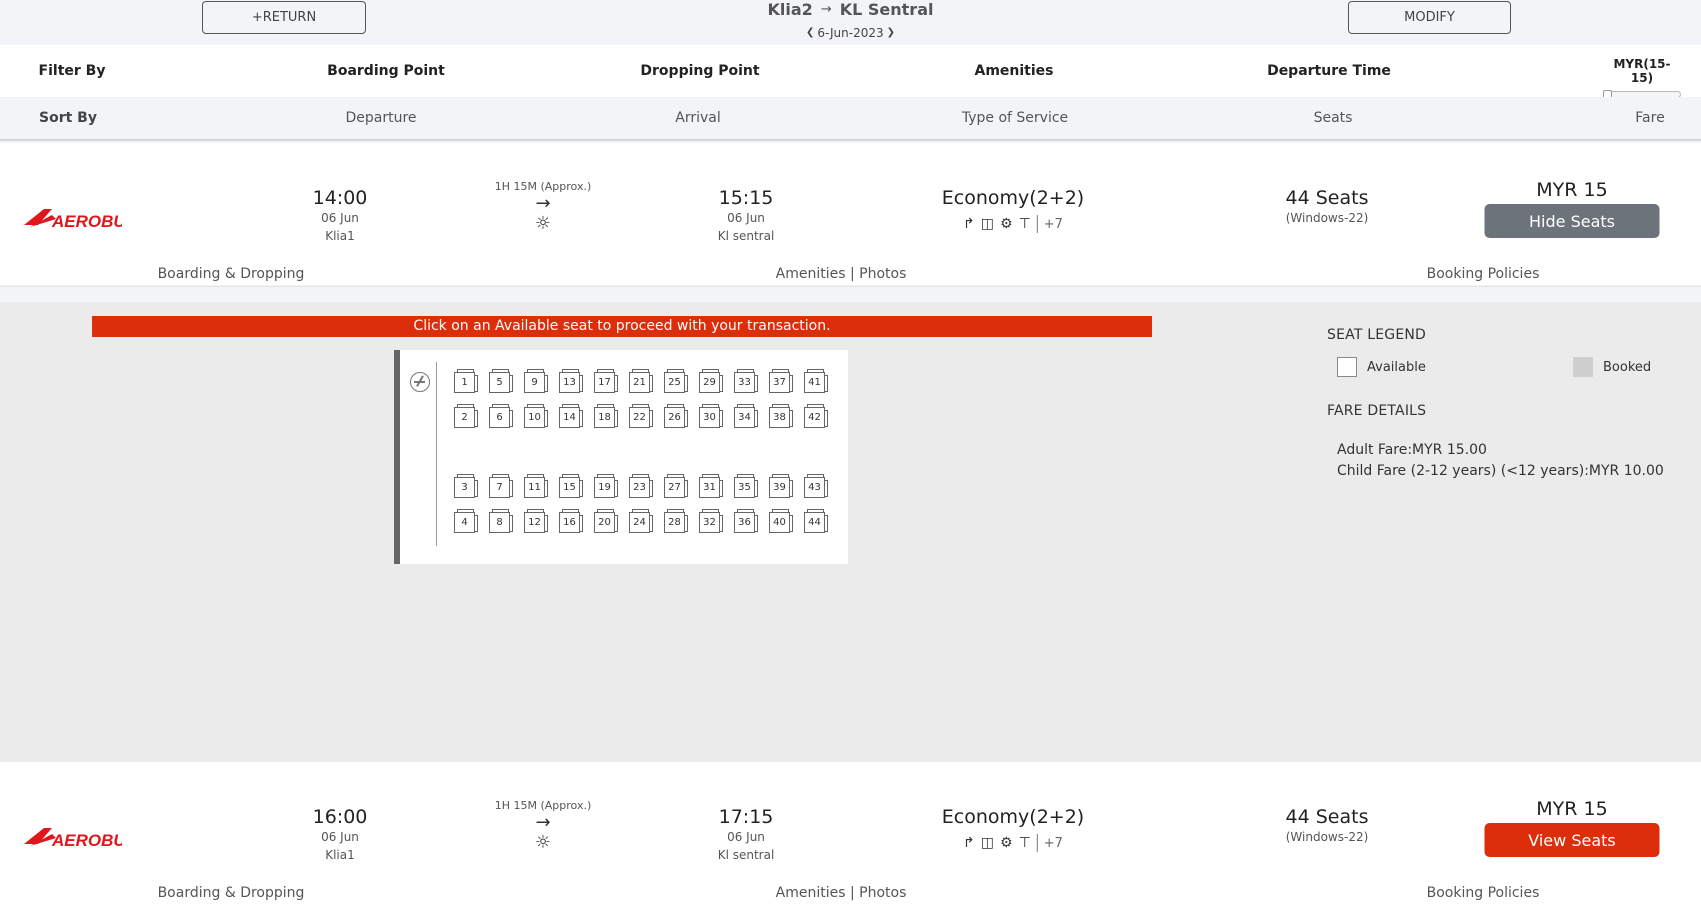 This screenshot has width=1701, height=908. Describe the element at coordinates (571, 521) in the screenshot. I see `seat-16: 16` at that location.